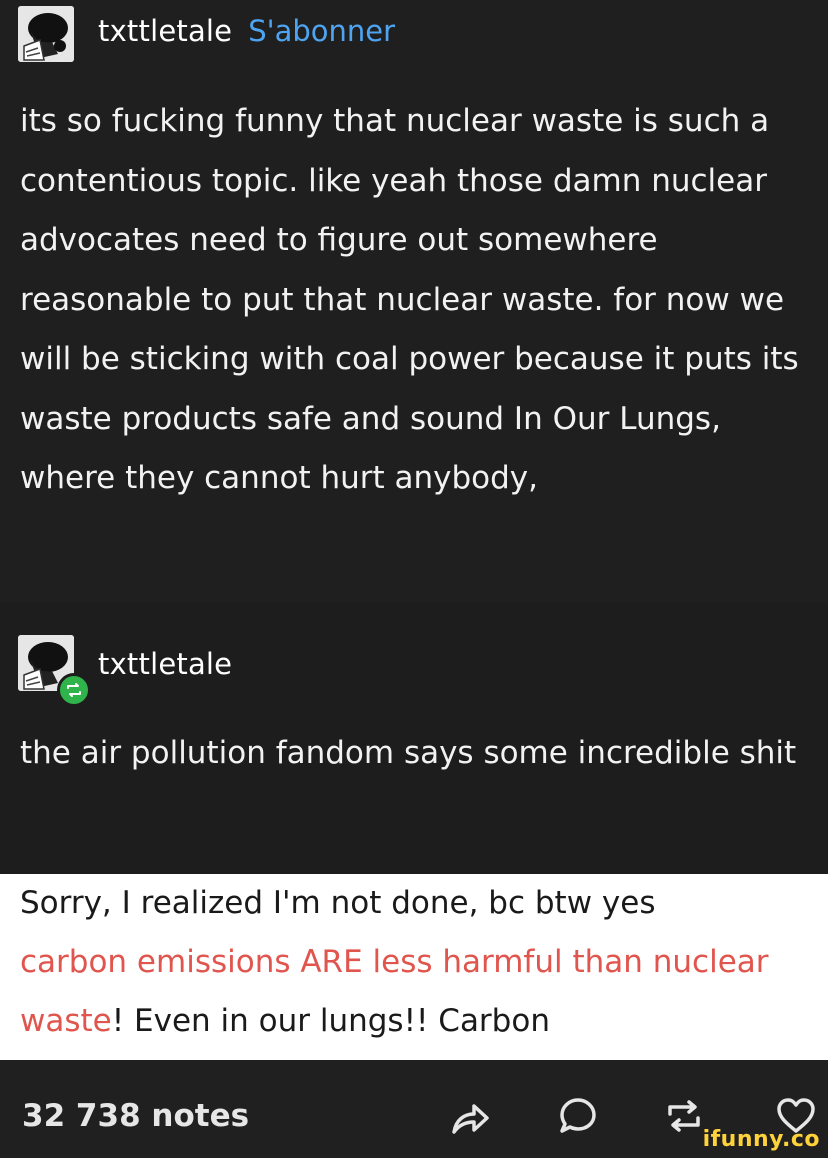 This screenshot has height=1158, width=828. What do you see at coordinates (330, 1021) in the screenshot?
I see `reply-line-end: ! Even in our lungs!! Carbon` at bounding box center [330, 1021].